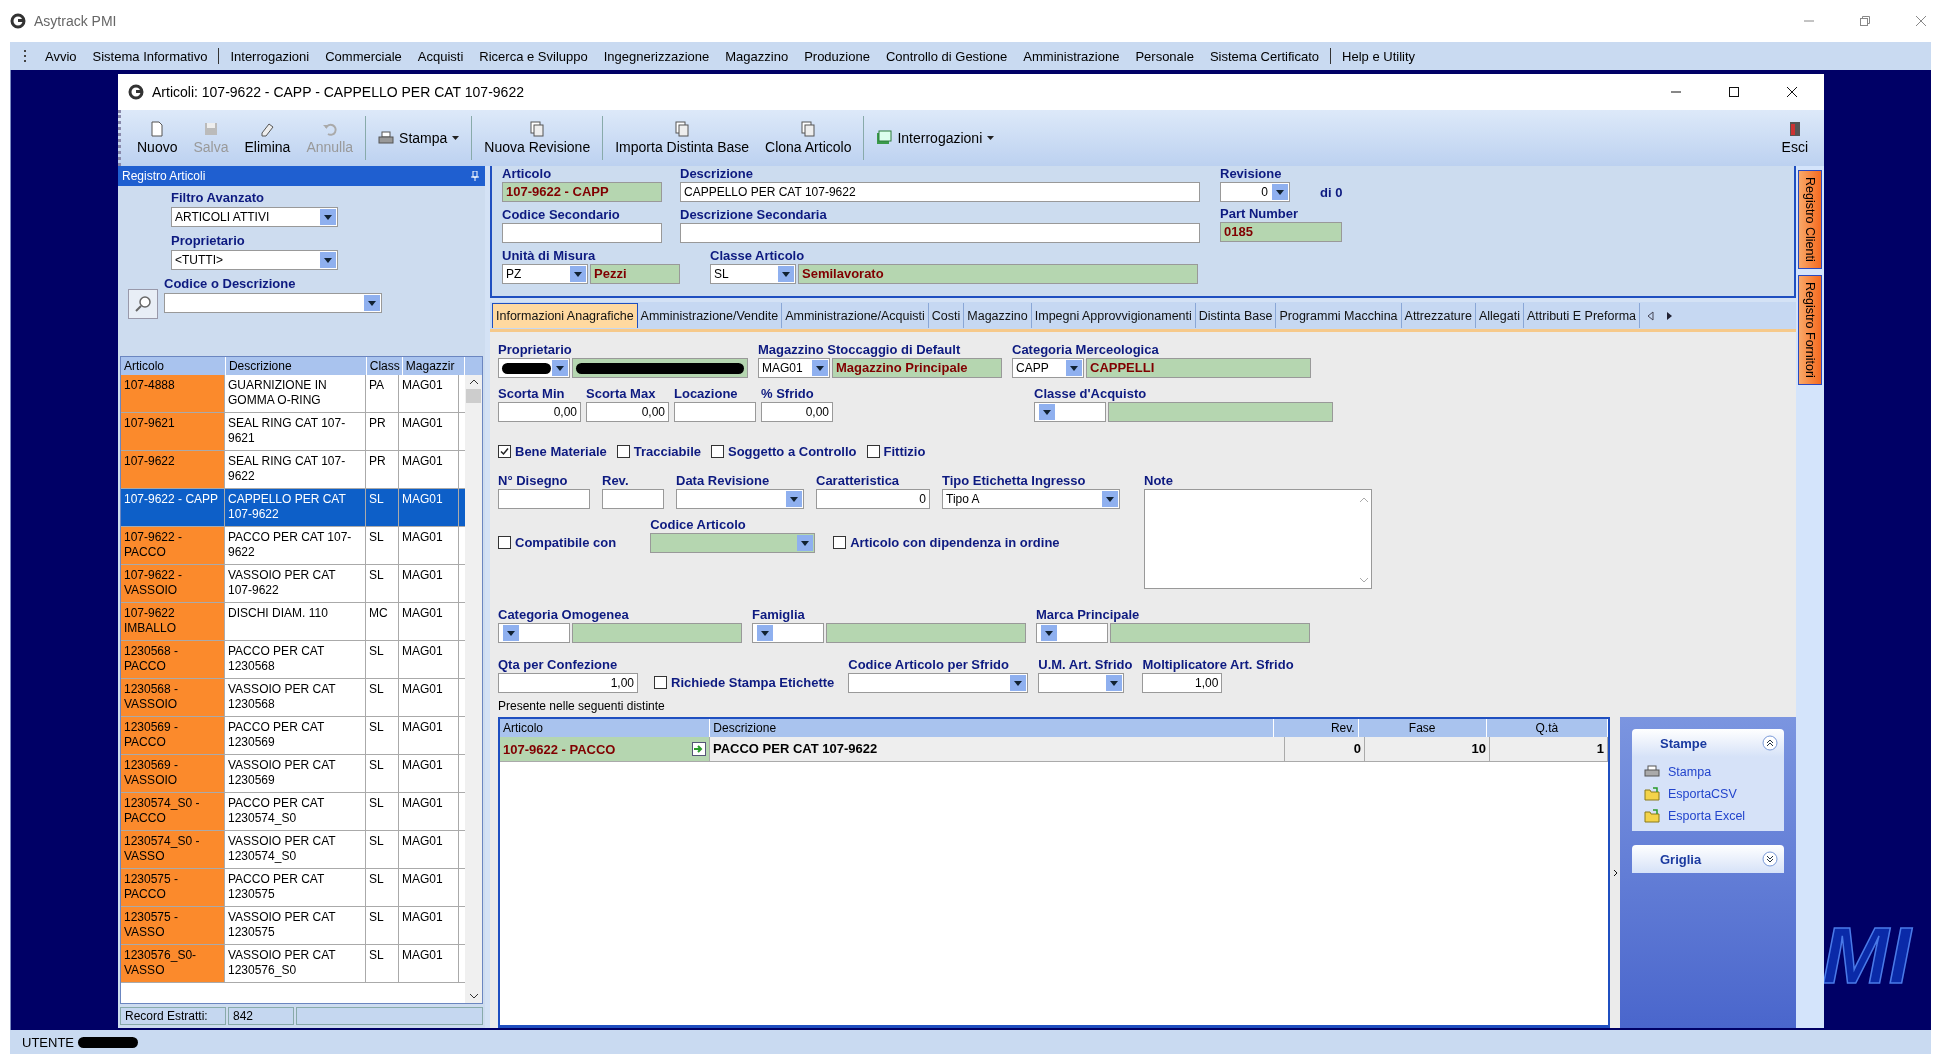 Image resolution: width=1941 pixels, height=1054 pixels. What do you see at coordinates (157, 138) in the screenshot?
I see `toolbar-button: Nuovo` at bounding box center [157, 138].